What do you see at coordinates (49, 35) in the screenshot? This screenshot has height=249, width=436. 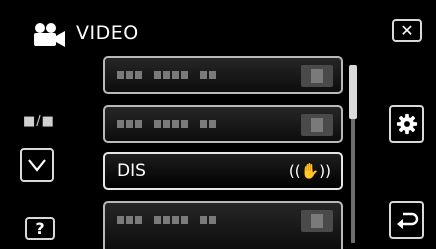 I see `video-camera-icon` at bounding box center [49, 35].